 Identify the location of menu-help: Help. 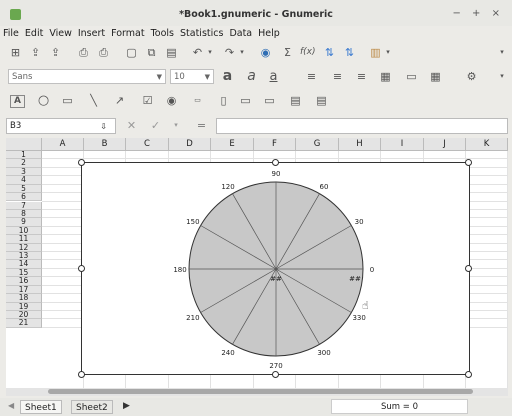
(269, 32).